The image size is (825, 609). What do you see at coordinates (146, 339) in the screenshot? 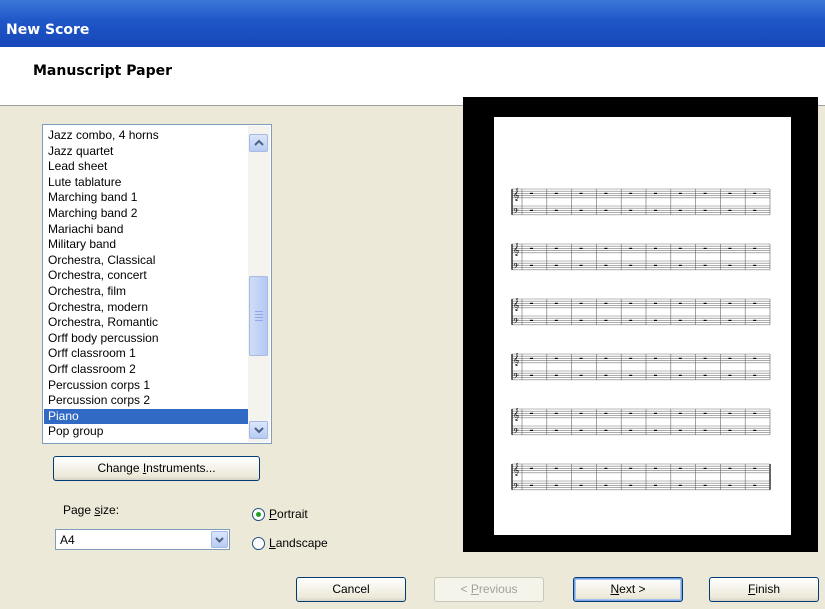
I see `list-item: Orff body percussion` at bounding box center [146, 339].